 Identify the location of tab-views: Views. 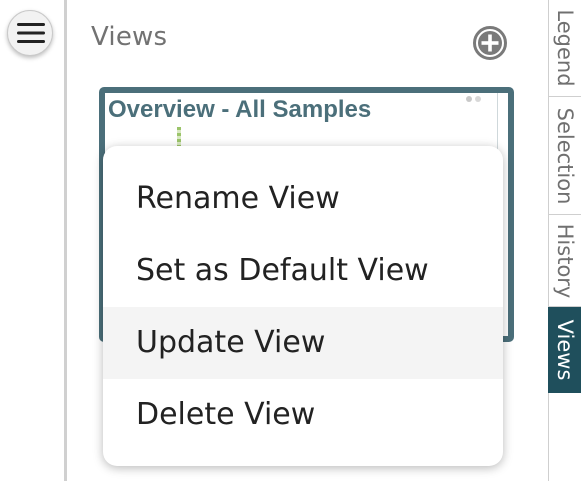
(564, 350).